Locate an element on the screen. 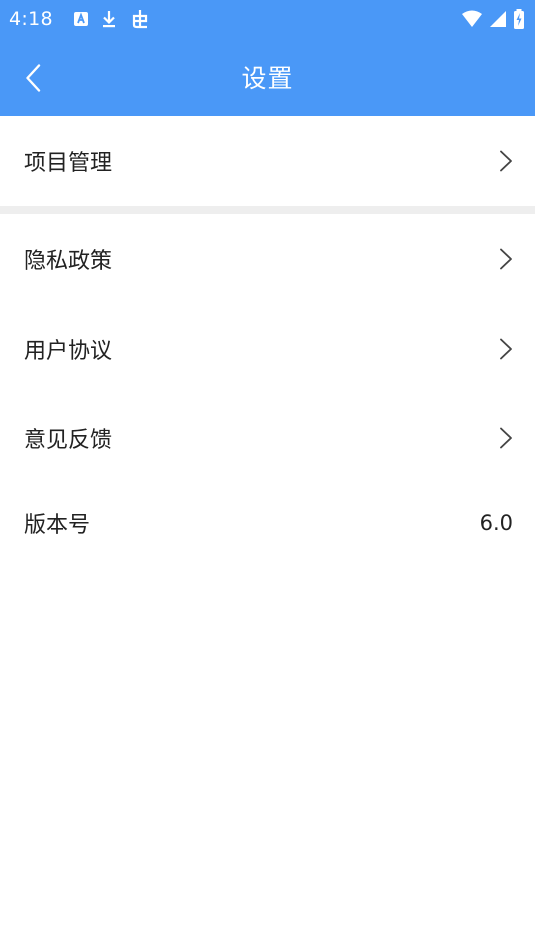  text-notification-icon is located at coordinates (81, 19).